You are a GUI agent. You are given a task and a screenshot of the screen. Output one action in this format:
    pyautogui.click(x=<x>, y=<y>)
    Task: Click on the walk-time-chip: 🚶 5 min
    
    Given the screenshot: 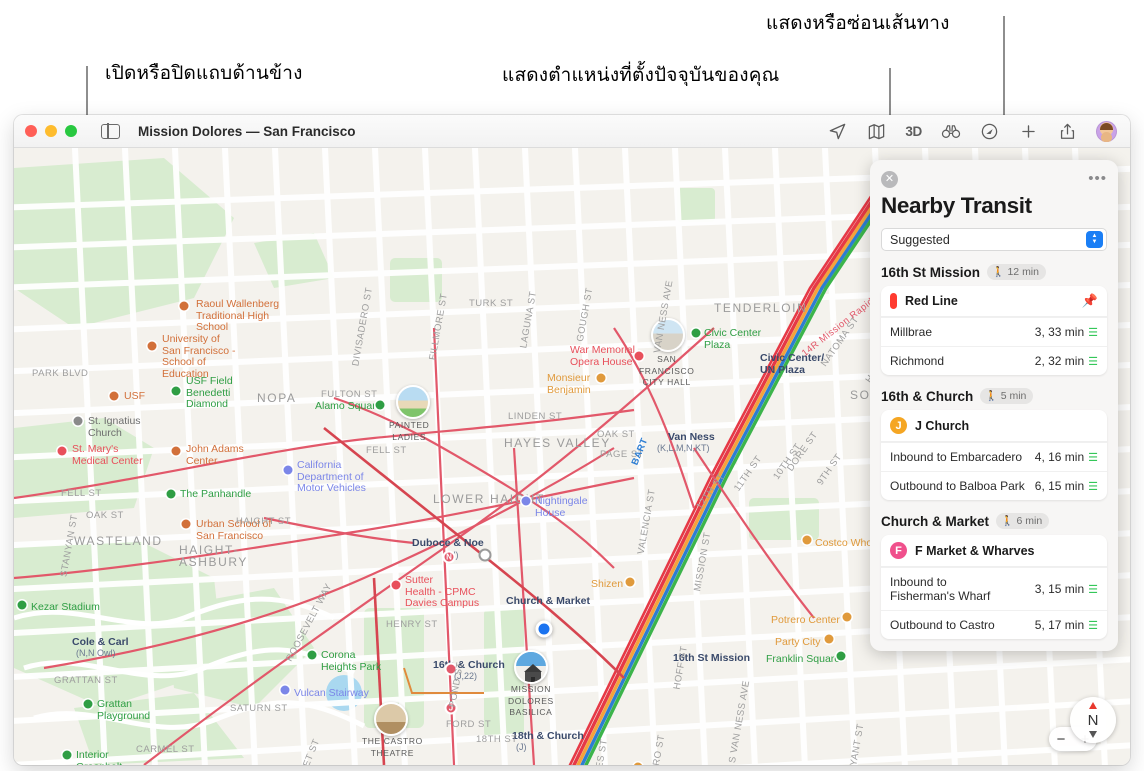 What is the action you would take?
    pyautogui.click(x=1007, y=396)
    